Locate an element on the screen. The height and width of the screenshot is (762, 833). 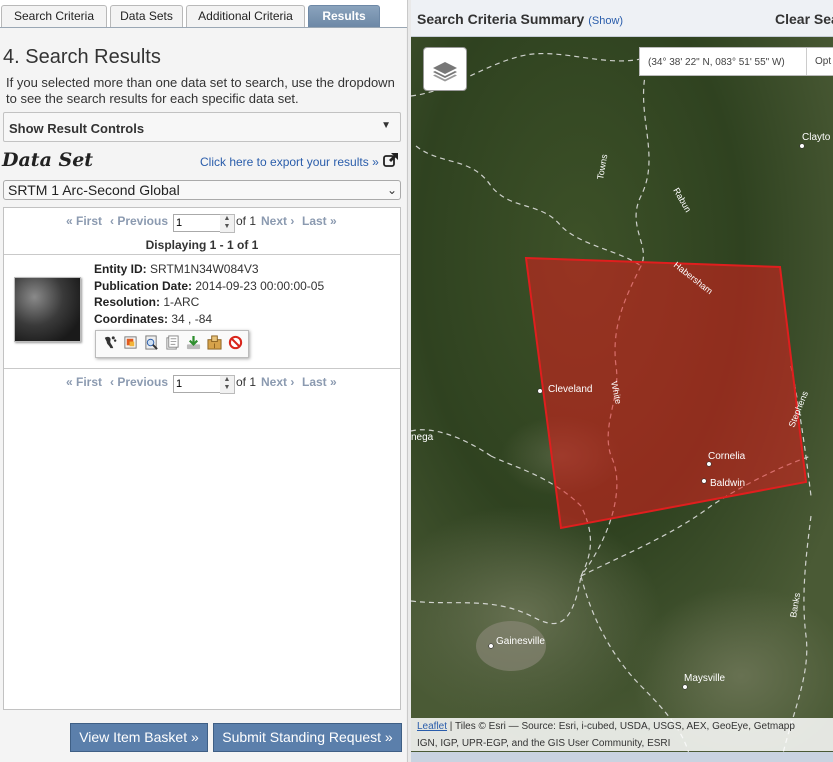
page-title: 4. Search Results is located at coordinates (82, 57).